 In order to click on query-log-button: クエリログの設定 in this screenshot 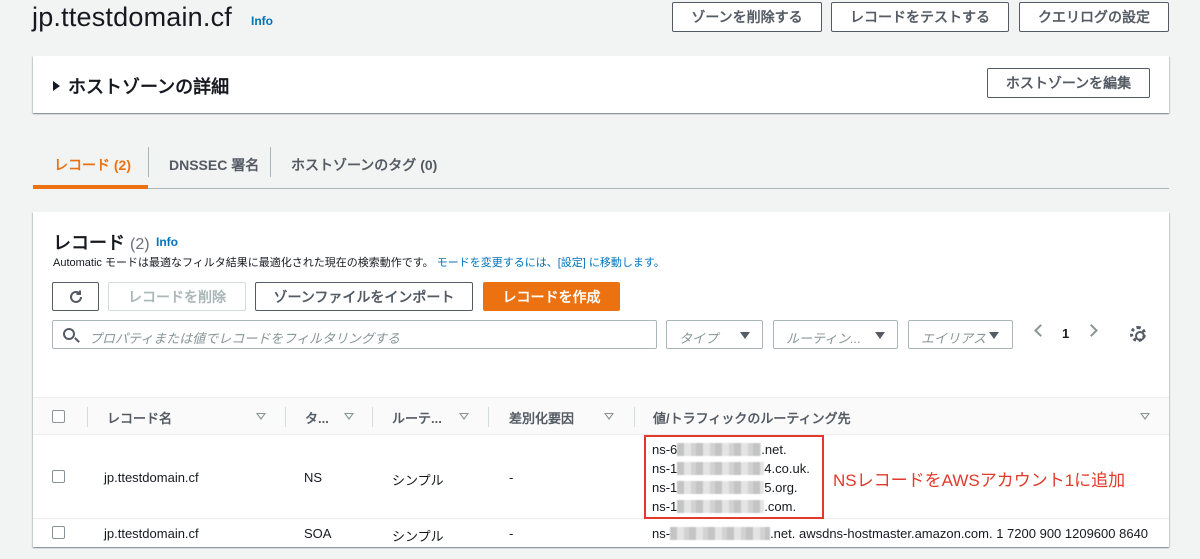, I will do `click(1094, 17)`.